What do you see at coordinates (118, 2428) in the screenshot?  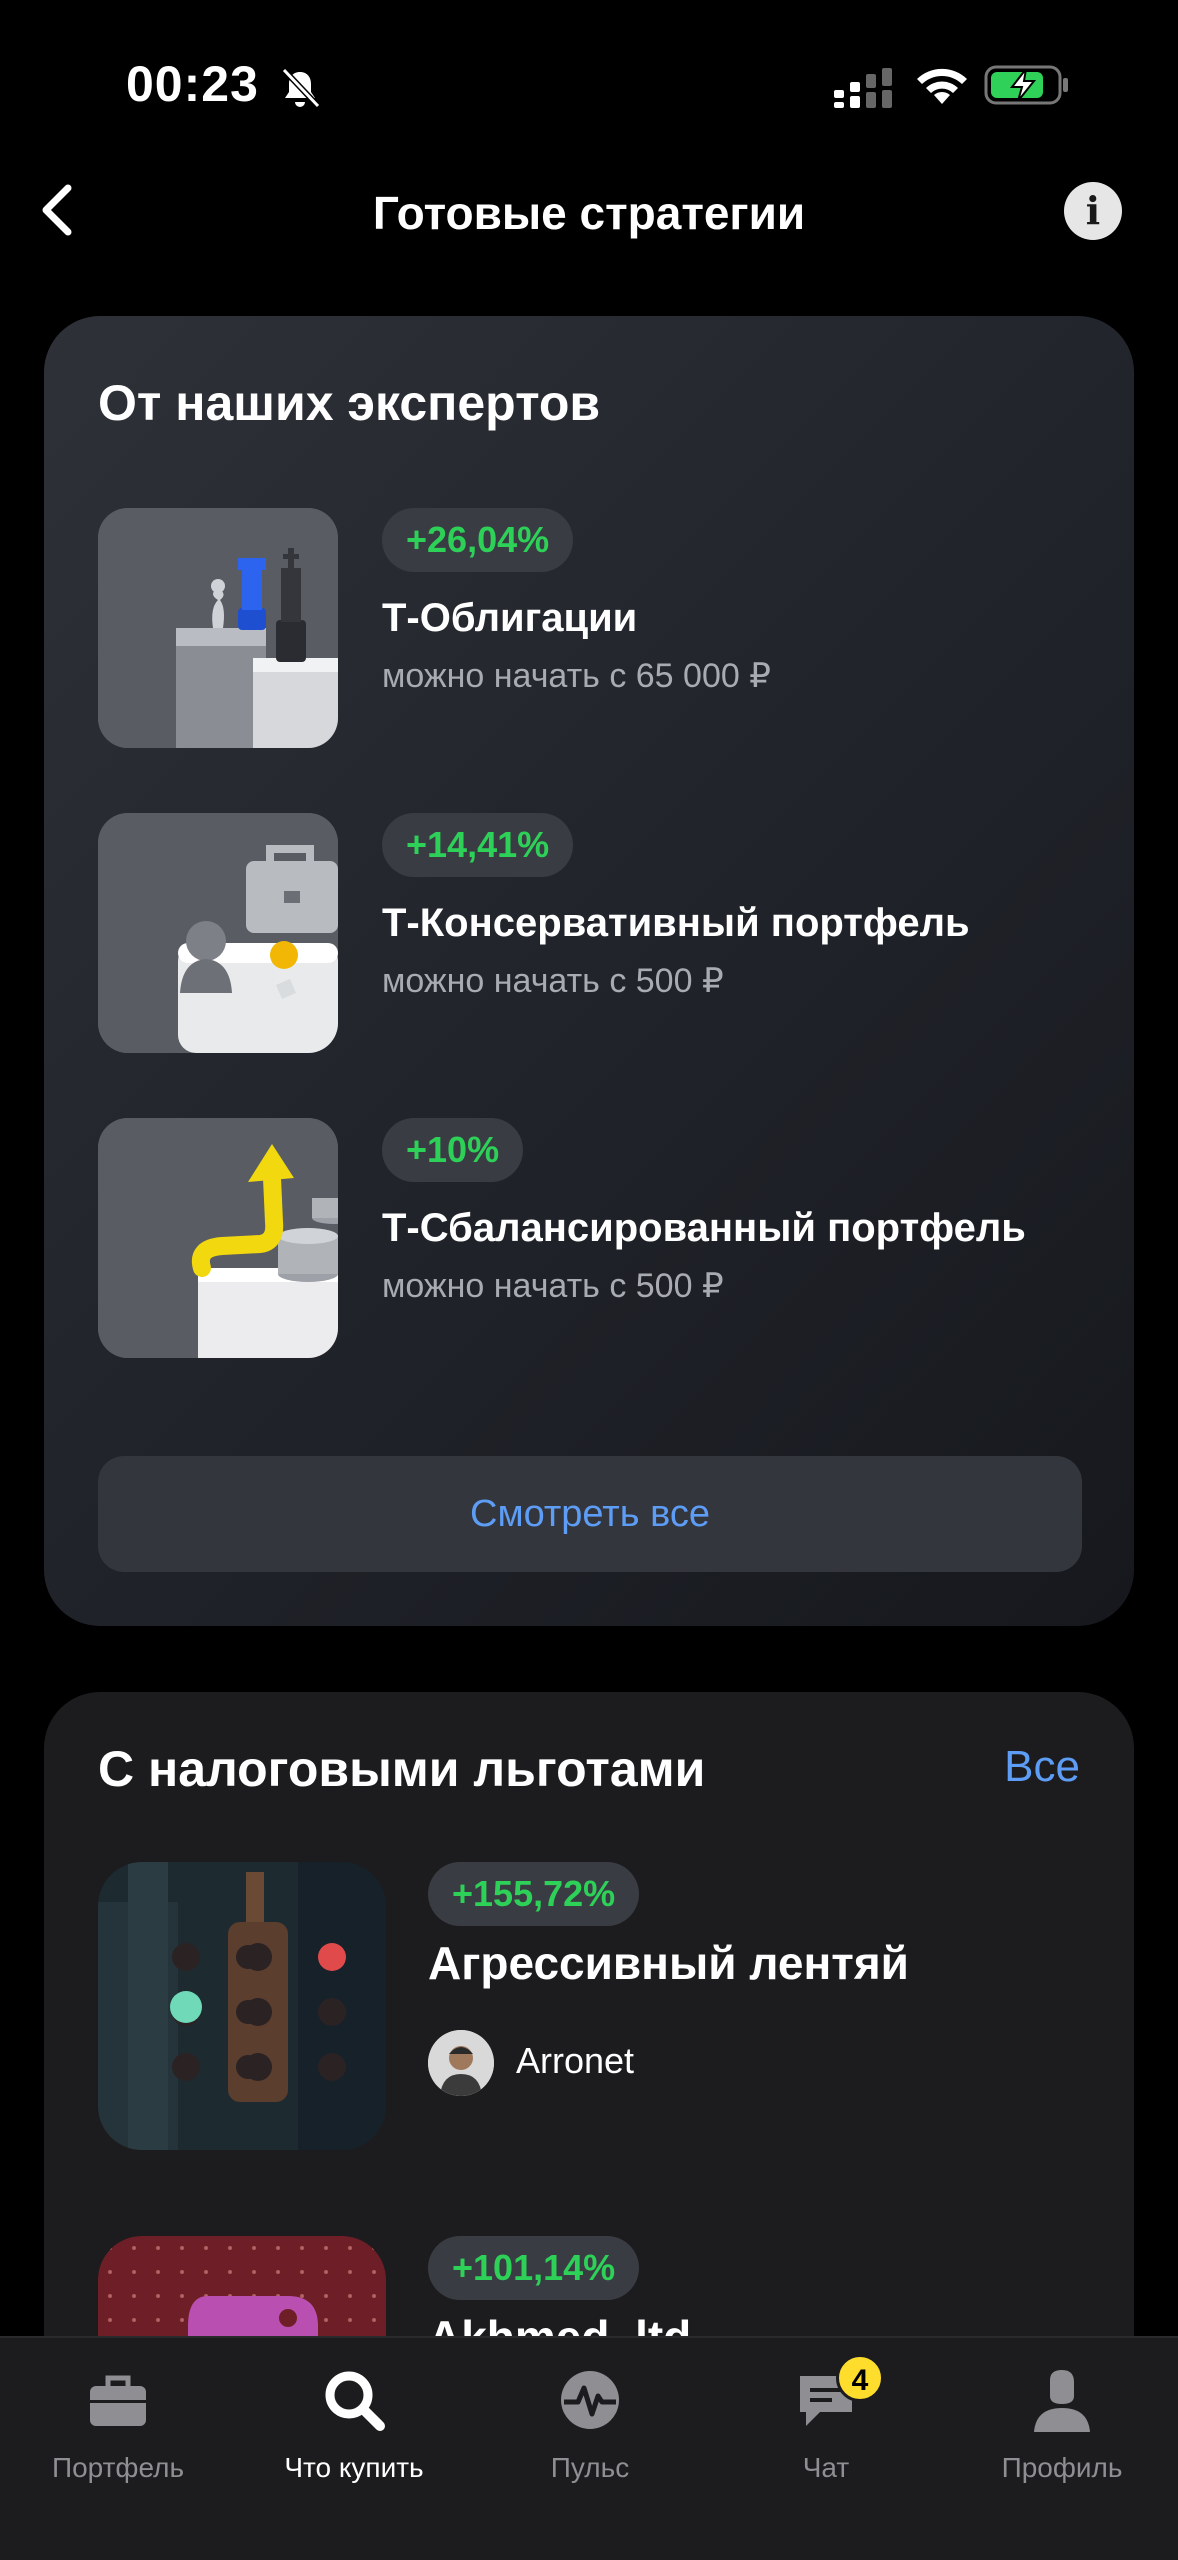 I see `tab-portfolio: Портфель` at bounding box center [118, 2428].